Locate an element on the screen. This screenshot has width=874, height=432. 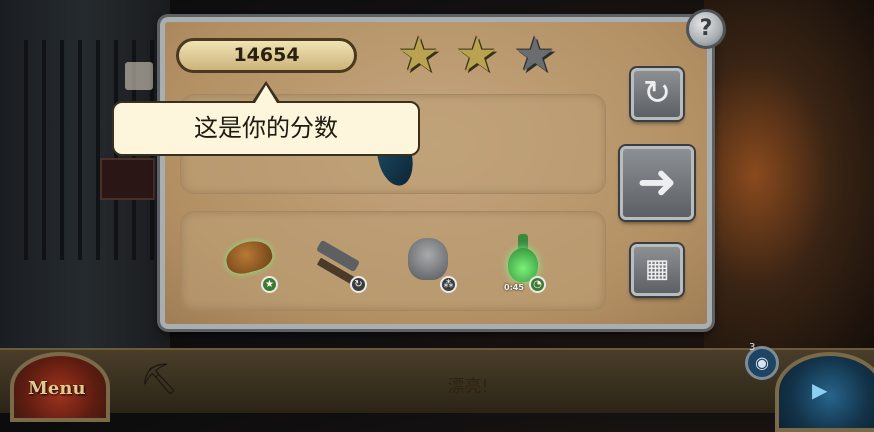
refresh-icon: ↻ is located at coordinates (657, 93).